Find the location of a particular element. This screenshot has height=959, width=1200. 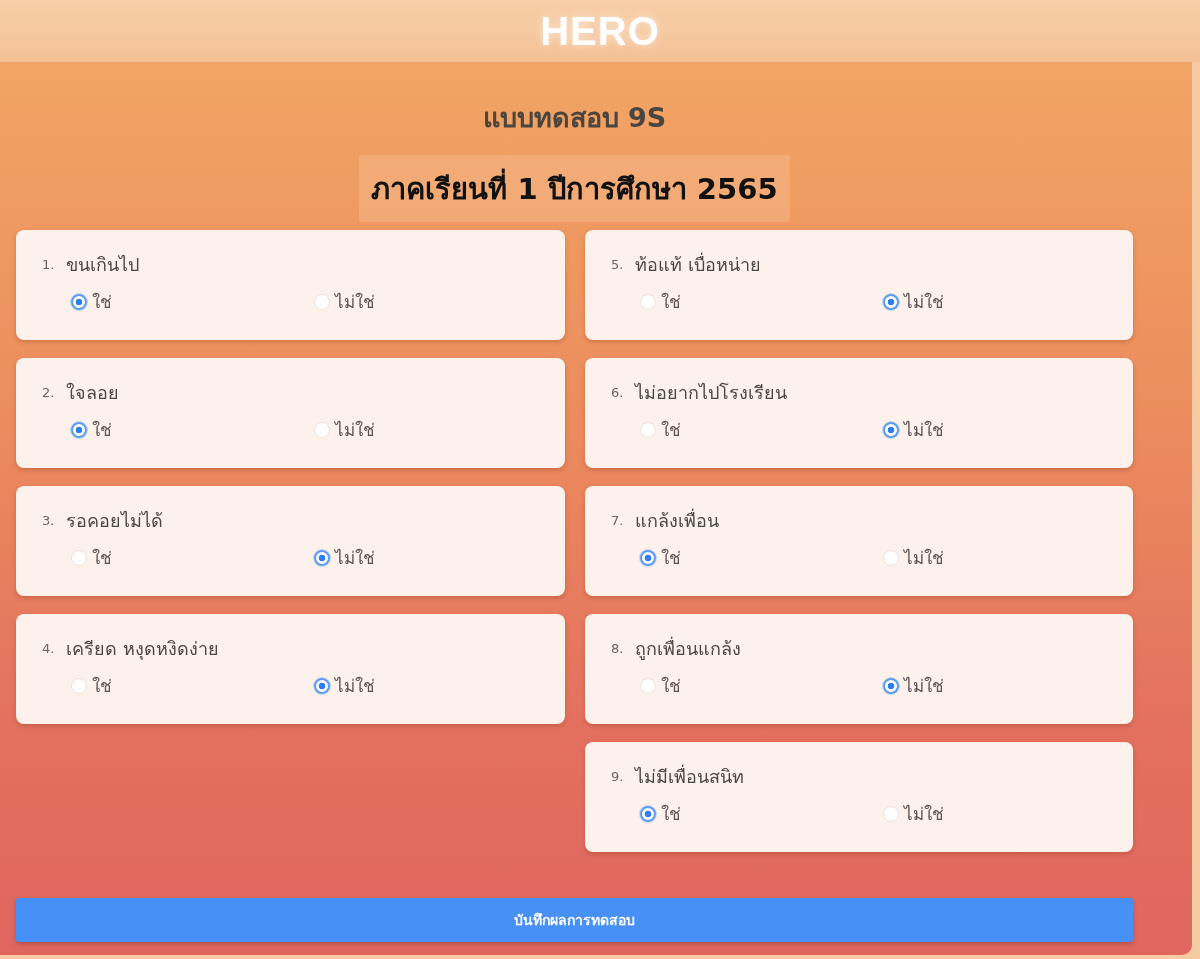

question-text: ท้อแท้ เบื่อหน่าย is located at coordinates (698, 264).